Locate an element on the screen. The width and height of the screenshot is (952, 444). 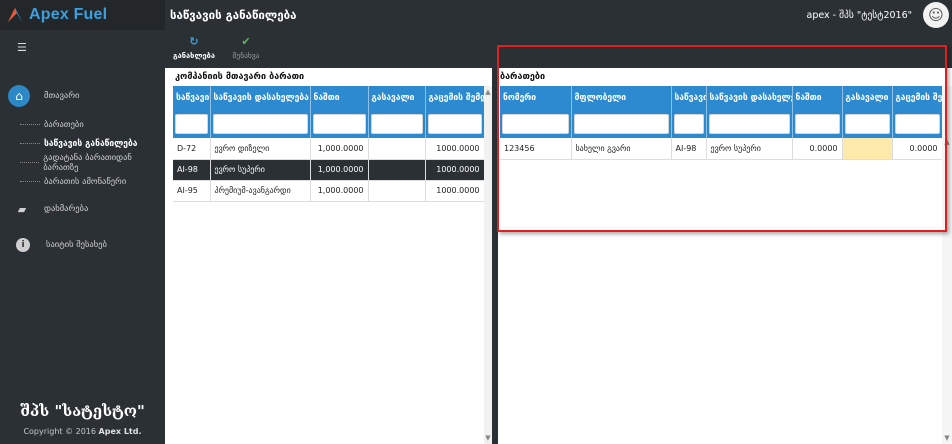
sidebar-item-main: ⌂ მთავარი is located at coordinates (82, 96).